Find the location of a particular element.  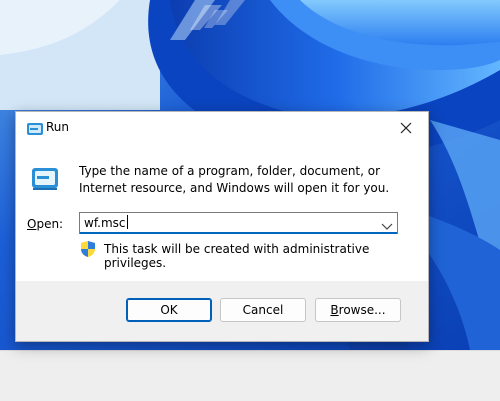

close-button is located at coordinates (406, 128).